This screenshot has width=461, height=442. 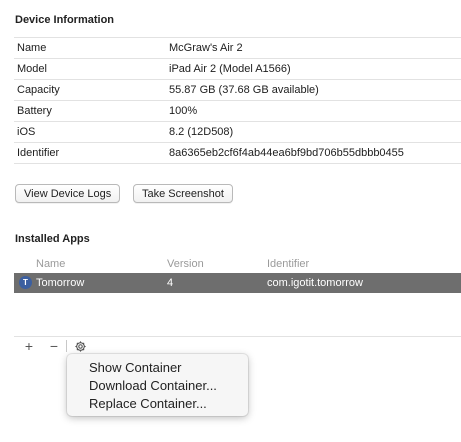 I want to click on info-row-ios: iOS 8.2 (12D508), so click(x=237, y=132).